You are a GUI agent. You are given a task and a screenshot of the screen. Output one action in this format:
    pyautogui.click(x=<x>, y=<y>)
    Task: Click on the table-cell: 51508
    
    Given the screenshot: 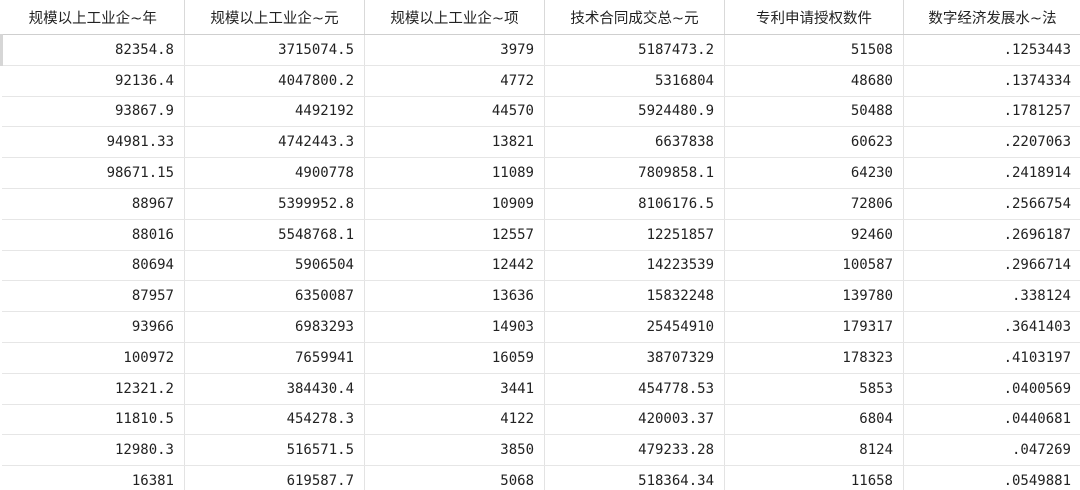 What is the action you would take?
    pyautogui.click(x=814, y=50)
    